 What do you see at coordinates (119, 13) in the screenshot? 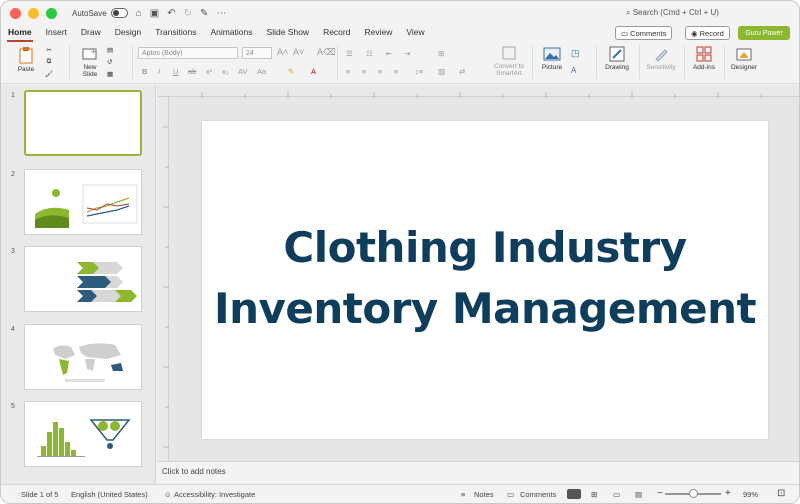
I see `autosave-toggle` at bounding box center [119, 13].